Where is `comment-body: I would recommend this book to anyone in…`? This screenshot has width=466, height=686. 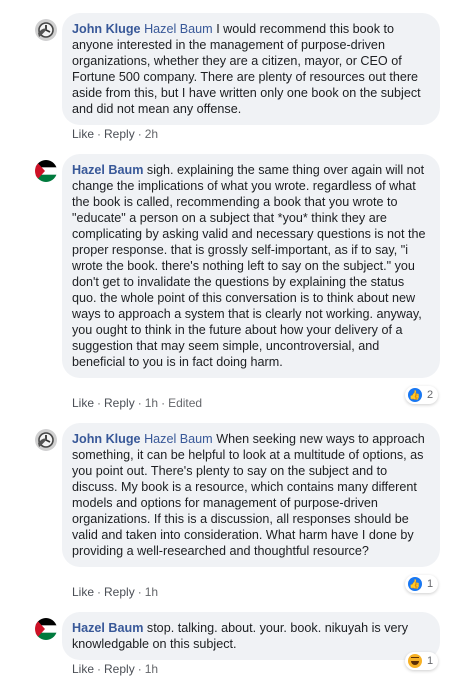 comment-body: I would recommend this book to anyone in… is located at coordinates (246, 69).